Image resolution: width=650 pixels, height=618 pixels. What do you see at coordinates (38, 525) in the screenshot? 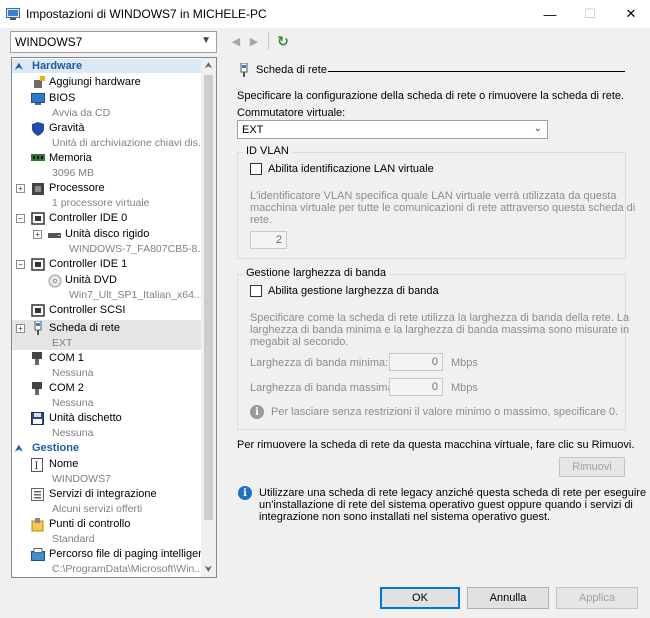
I see `checkpoint-icon` at bounding box center [38, 525].